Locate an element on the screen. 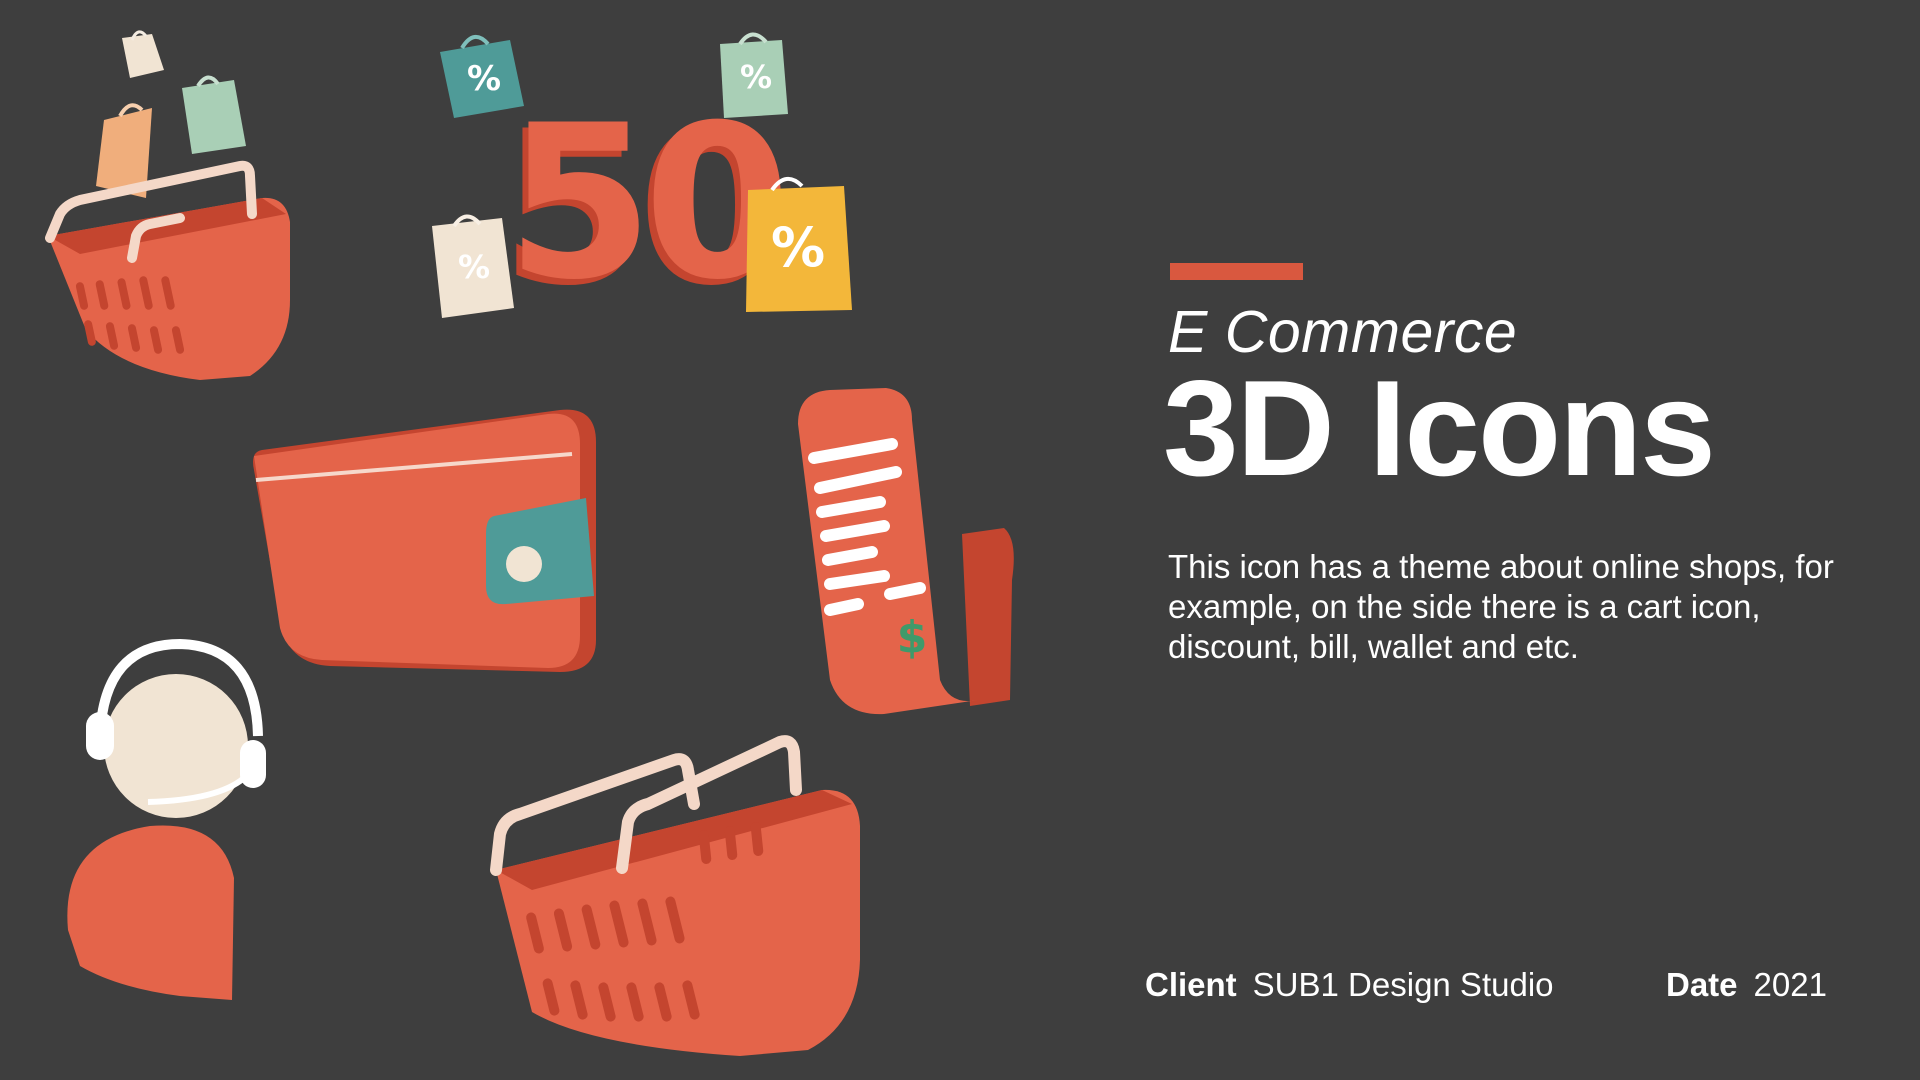 This screenshot has height=1080, width=1920. fifty-percent-icon: 50 50 is located at coordinates (646, 205).